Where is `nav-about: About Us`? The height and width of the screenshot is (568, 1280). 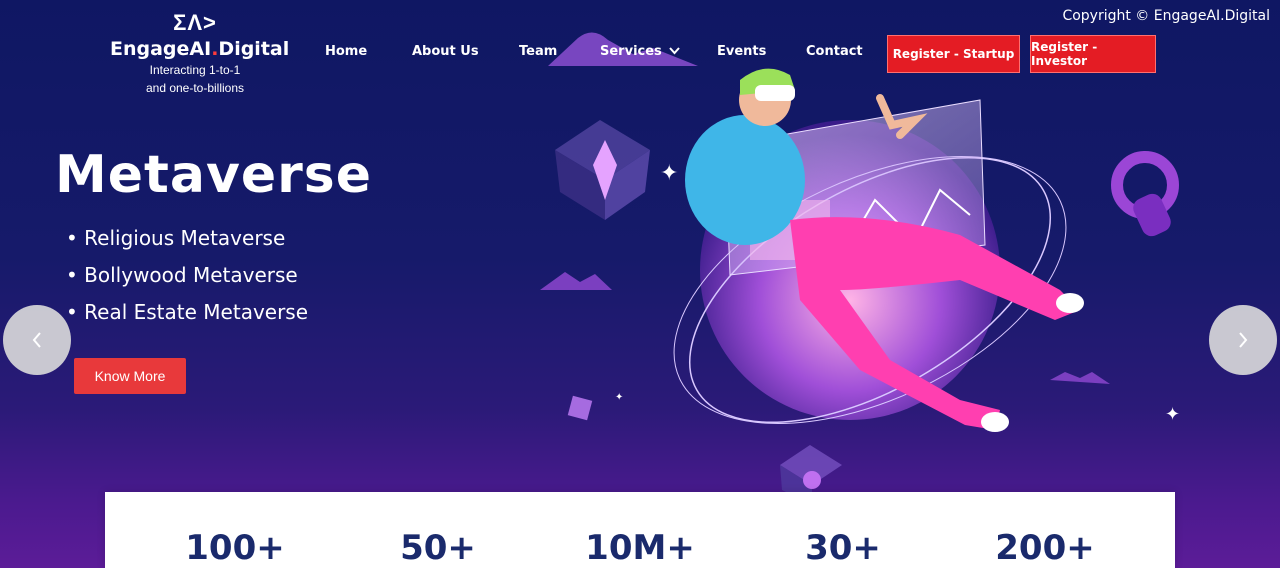 nav-about: About Us is located at coordinates (445, 51).